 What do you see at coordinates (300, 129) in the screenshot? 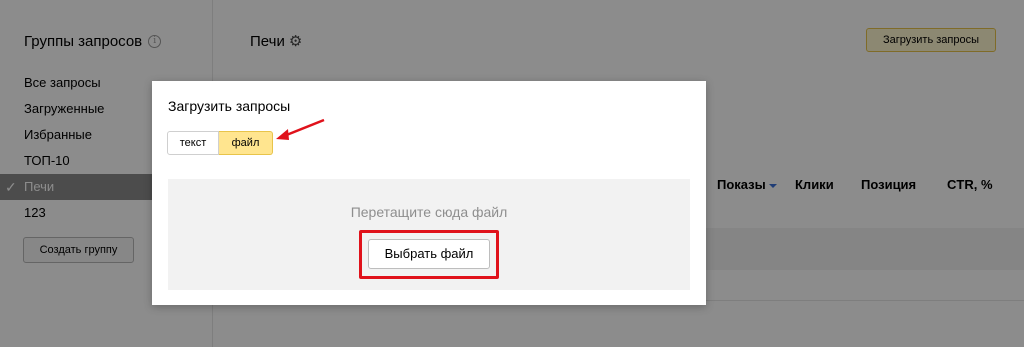
I see `arrow-annotation-icon` at bounding box center [300, 129].